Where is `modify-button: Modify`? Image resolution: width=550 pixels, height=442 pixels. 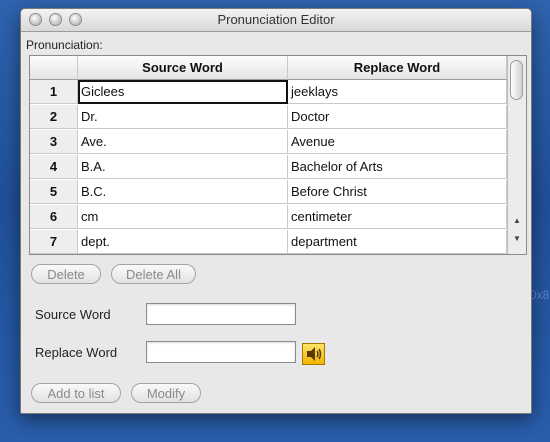 modify-button: Modify is located at coordinates (166, 393).